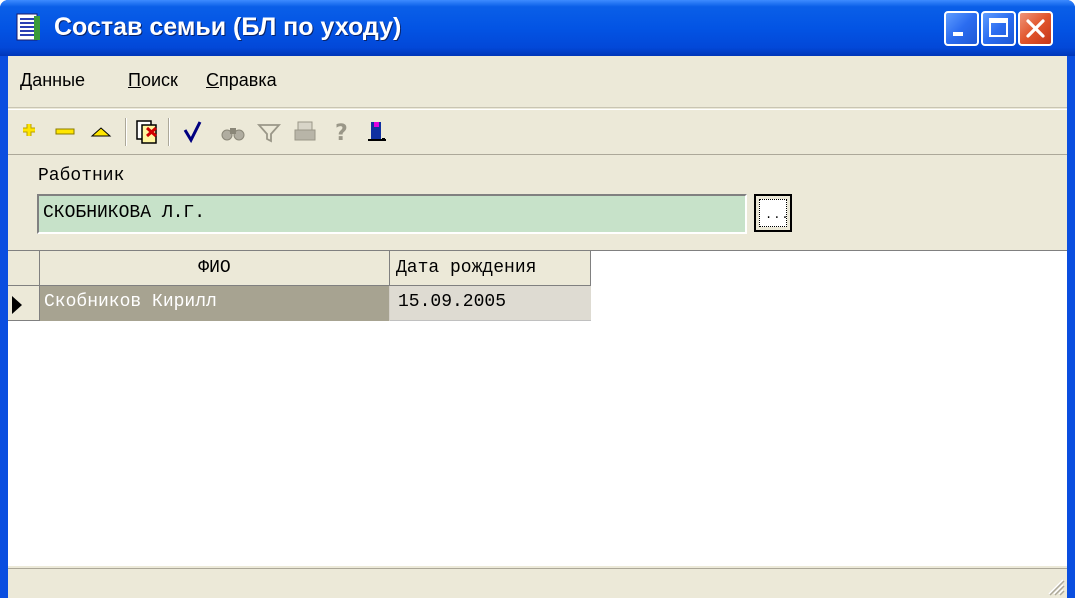  What do you see at coordinates (81, 176) in the screenshot?
I see `worker-label: Работник` at bounding box center [81, 176].